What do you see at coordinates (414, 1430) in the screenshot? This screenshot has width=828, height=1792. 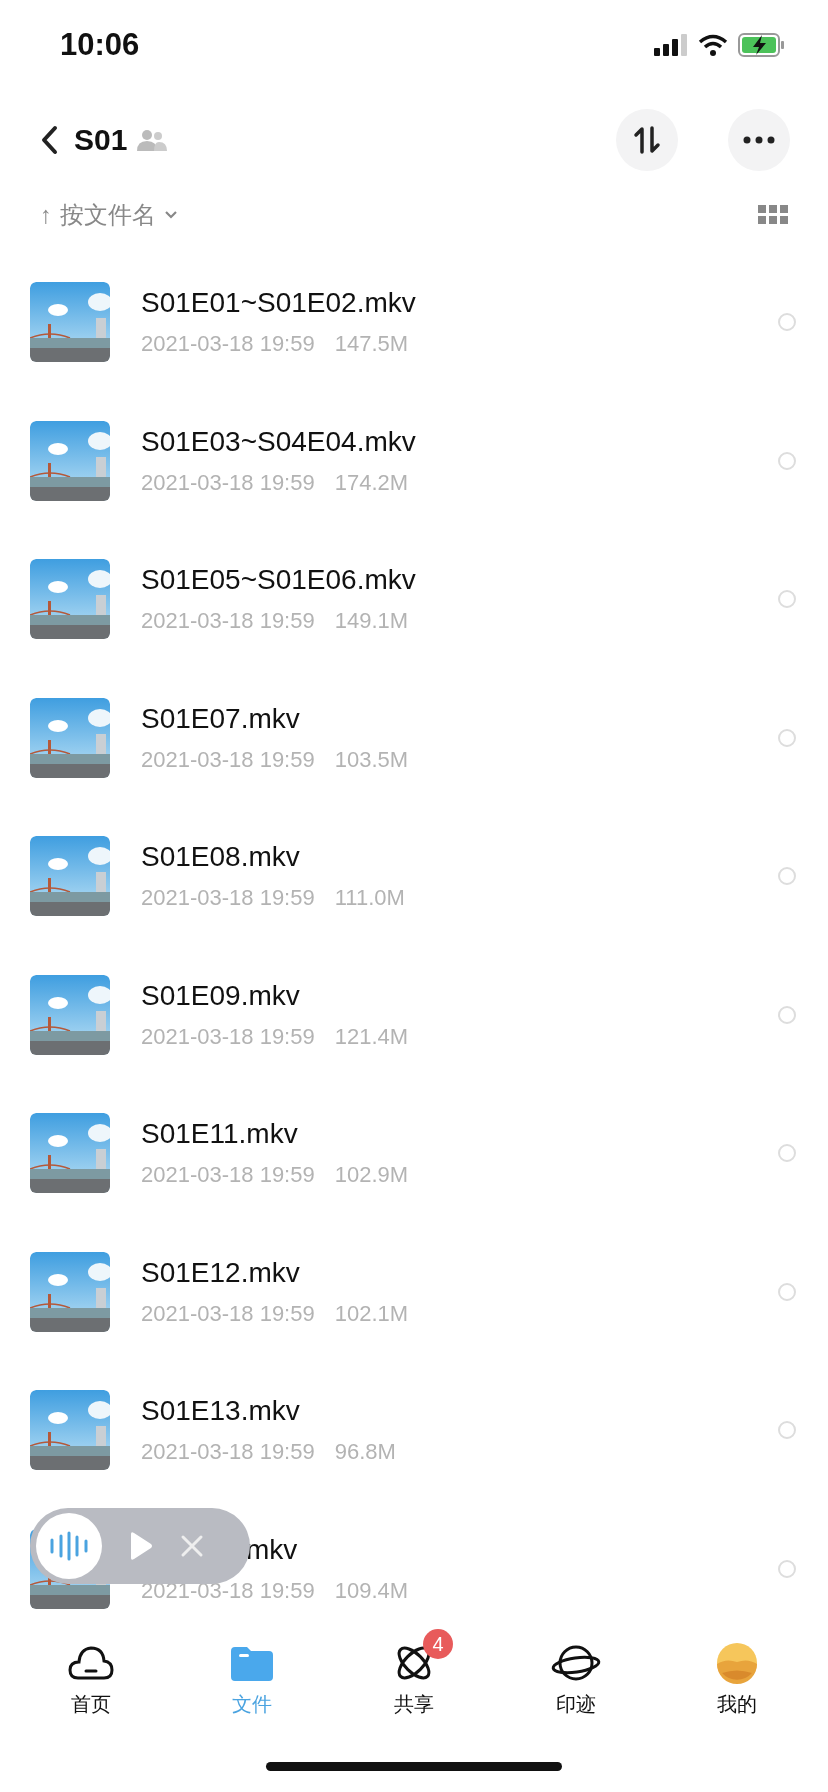 I see `file-row: S01E13.mkv 2021-03-18 19:59 96.8M` at bounding box center [414, 1430].